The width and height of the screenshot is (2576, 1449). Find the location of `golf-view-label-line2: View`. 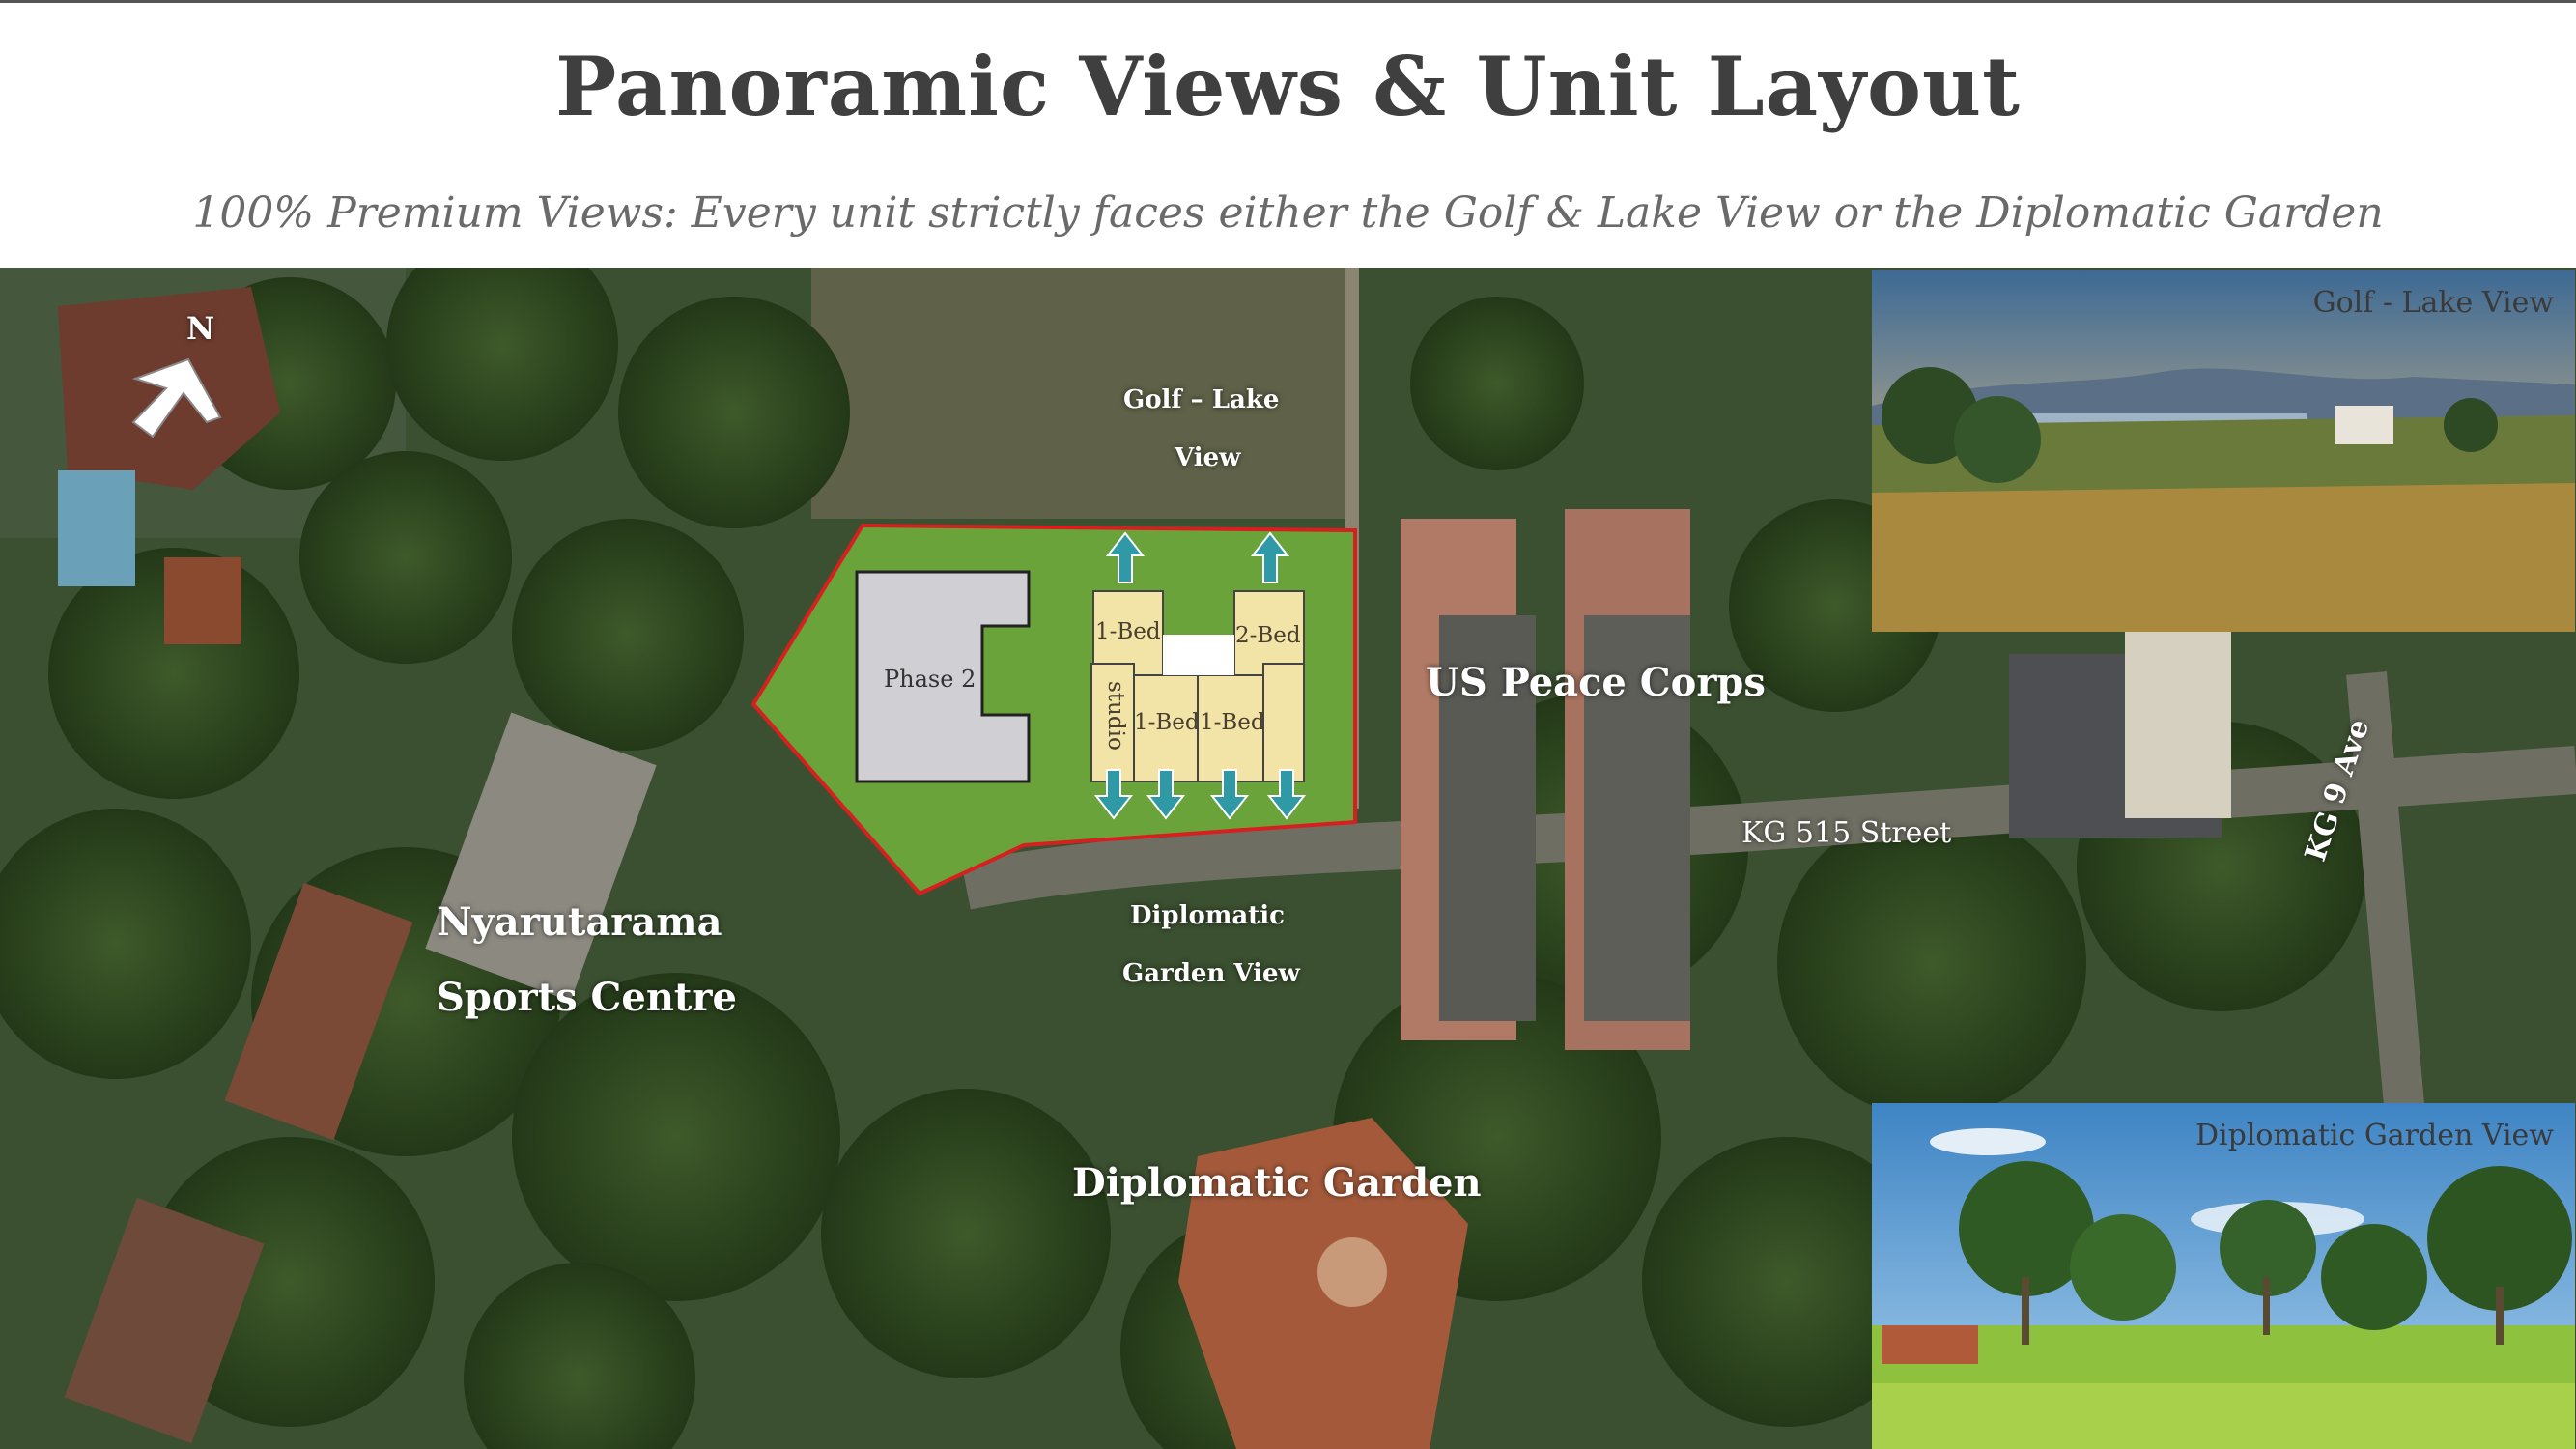

golf-view-label-line2: View is located at coordinates (1208, 457).